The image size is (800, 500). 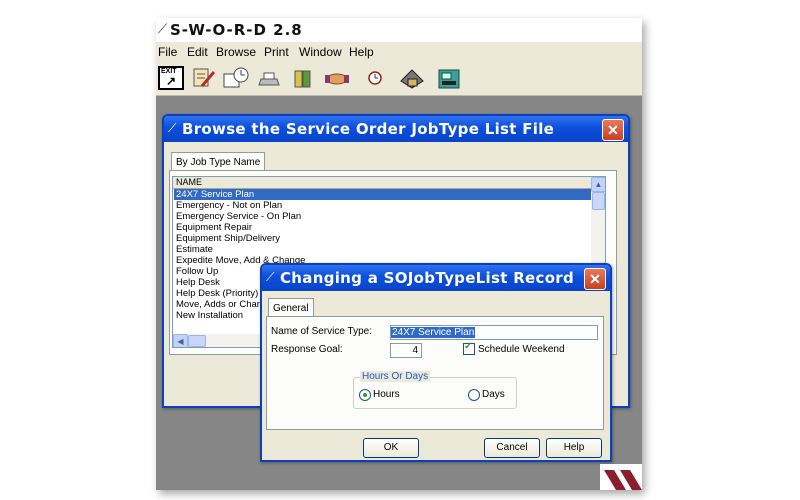 I want to click on days-radio, so click(x=474, y=395).